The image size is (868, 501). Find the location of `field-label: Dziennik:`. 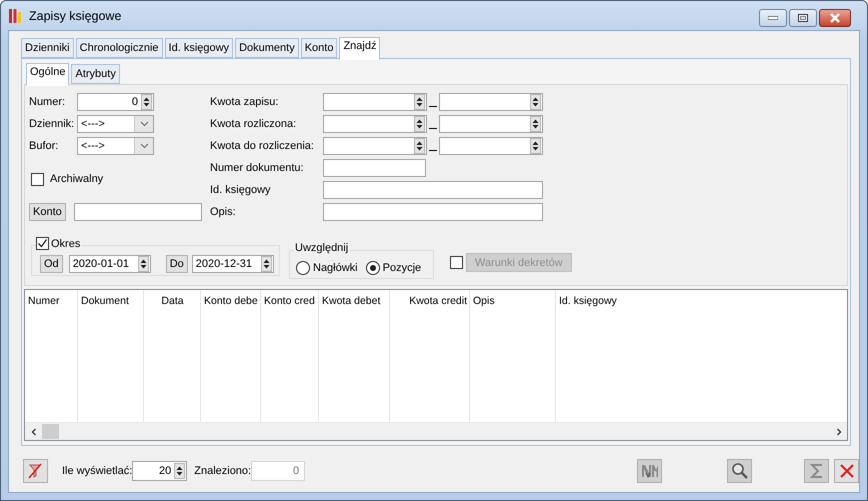

field-label: Dziennik: is located at coordinates (52, 124).